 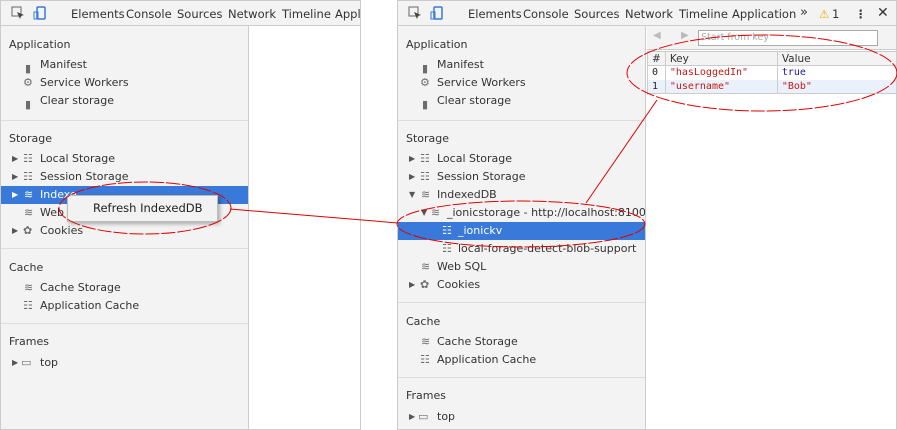 I want to click on close-icon: ✕, so click(x=883, y=13).